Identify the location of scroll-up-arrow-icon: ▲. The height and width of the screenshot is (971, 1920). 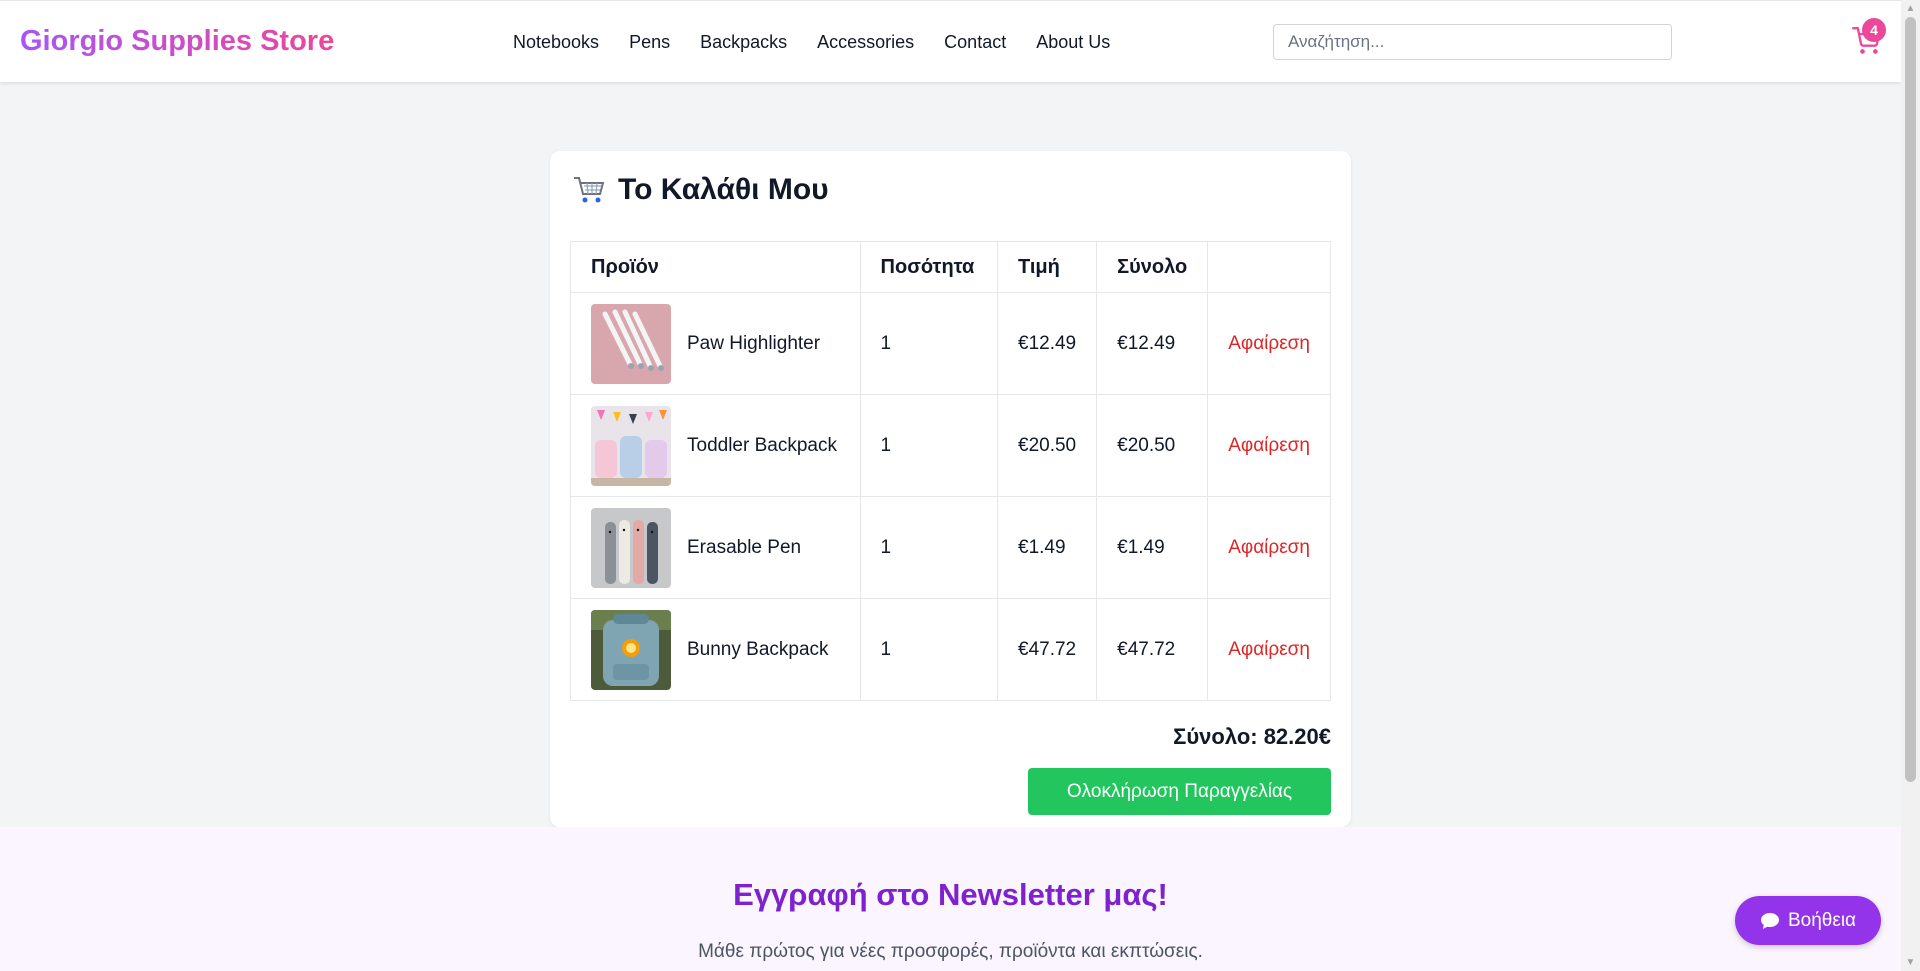
(1910, 8).